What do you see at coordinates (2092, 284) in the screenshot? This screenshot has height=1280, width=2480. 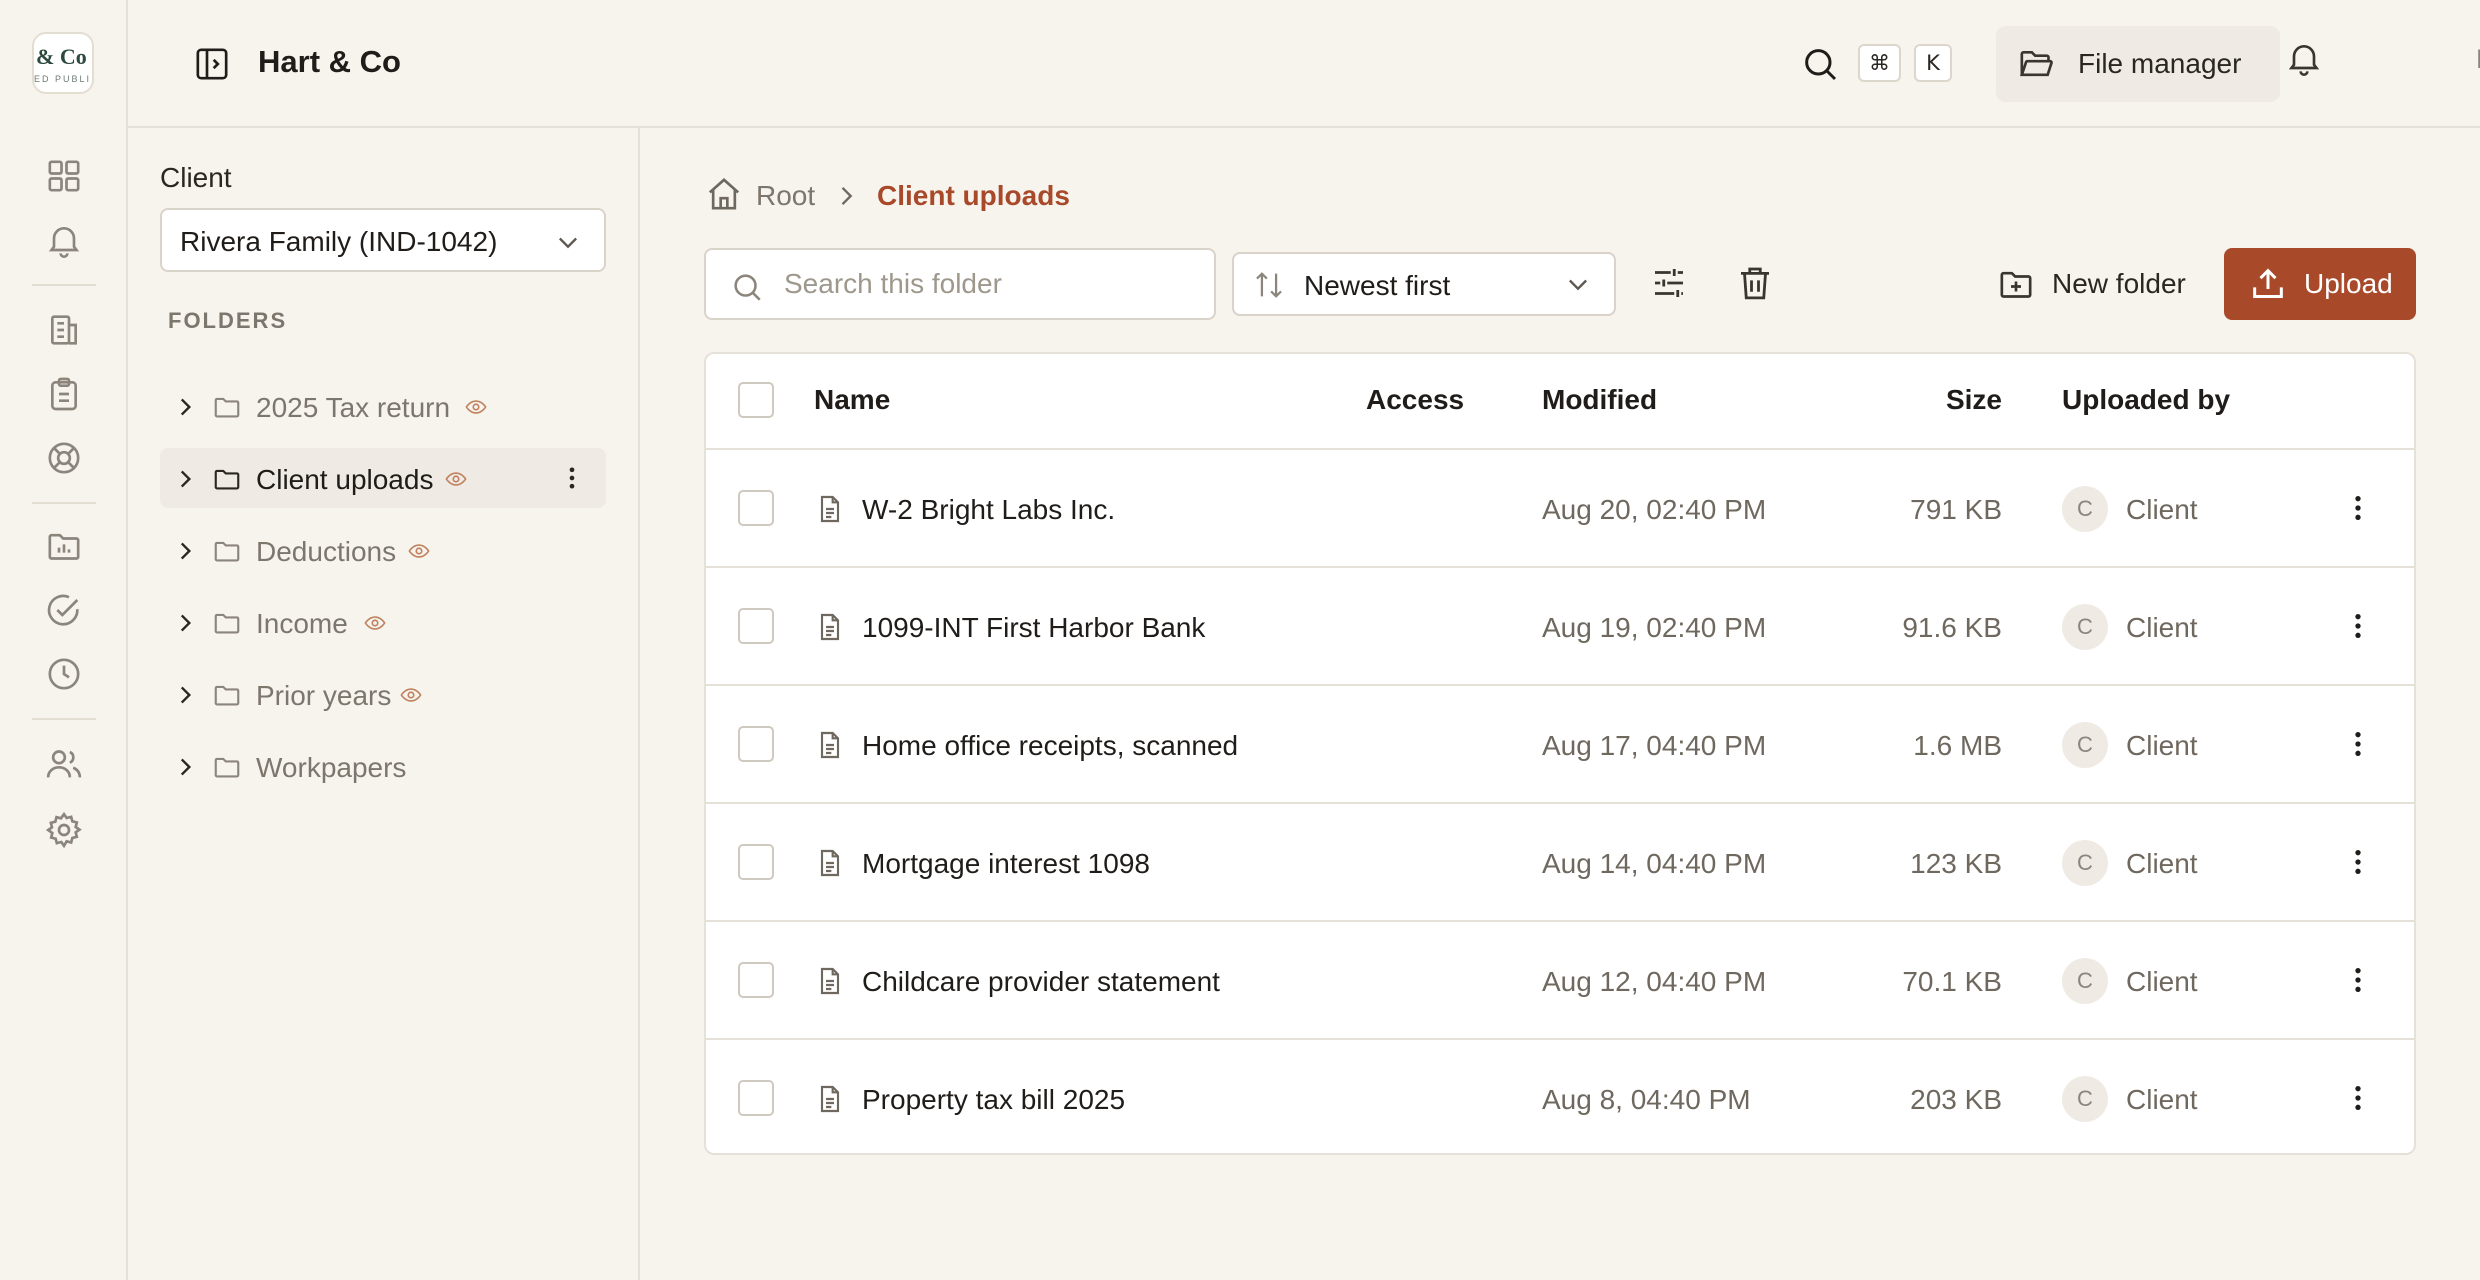 I see `new-folder-button: New folder` at bounding box center [2092, 284].